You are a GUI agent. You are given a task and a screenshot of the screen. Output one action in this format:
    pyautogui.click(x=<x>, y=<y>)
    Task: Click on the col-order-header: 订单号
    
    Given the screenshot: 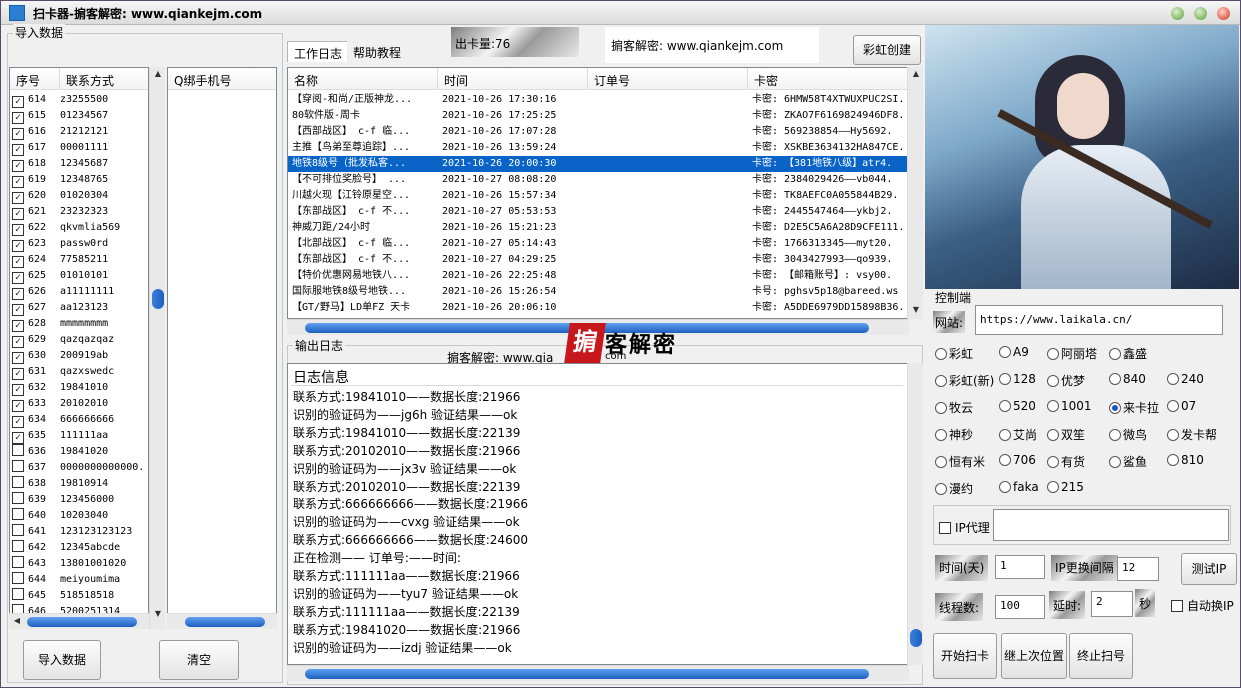 What is the action you would take?
    pyautogui.click(x=668, y=79)
    